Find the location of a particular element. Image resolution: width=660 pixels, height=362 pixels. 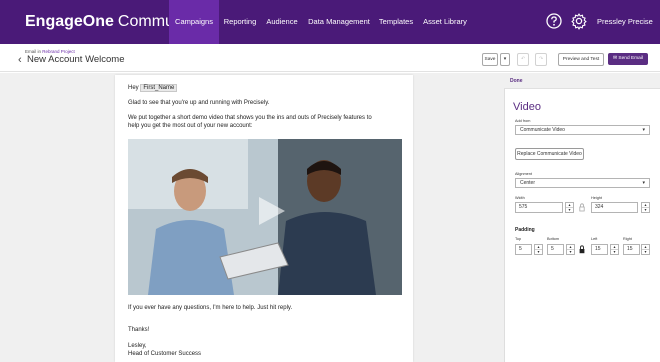

height-stepper: ▴ ▾ is located at coordinates (645, 207).